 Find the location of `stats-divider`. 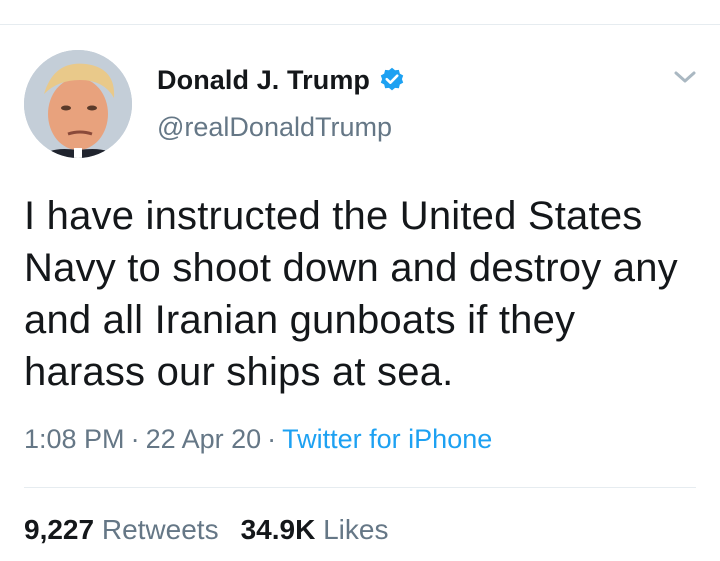

stats-divider is located at coordinates (360, 487).